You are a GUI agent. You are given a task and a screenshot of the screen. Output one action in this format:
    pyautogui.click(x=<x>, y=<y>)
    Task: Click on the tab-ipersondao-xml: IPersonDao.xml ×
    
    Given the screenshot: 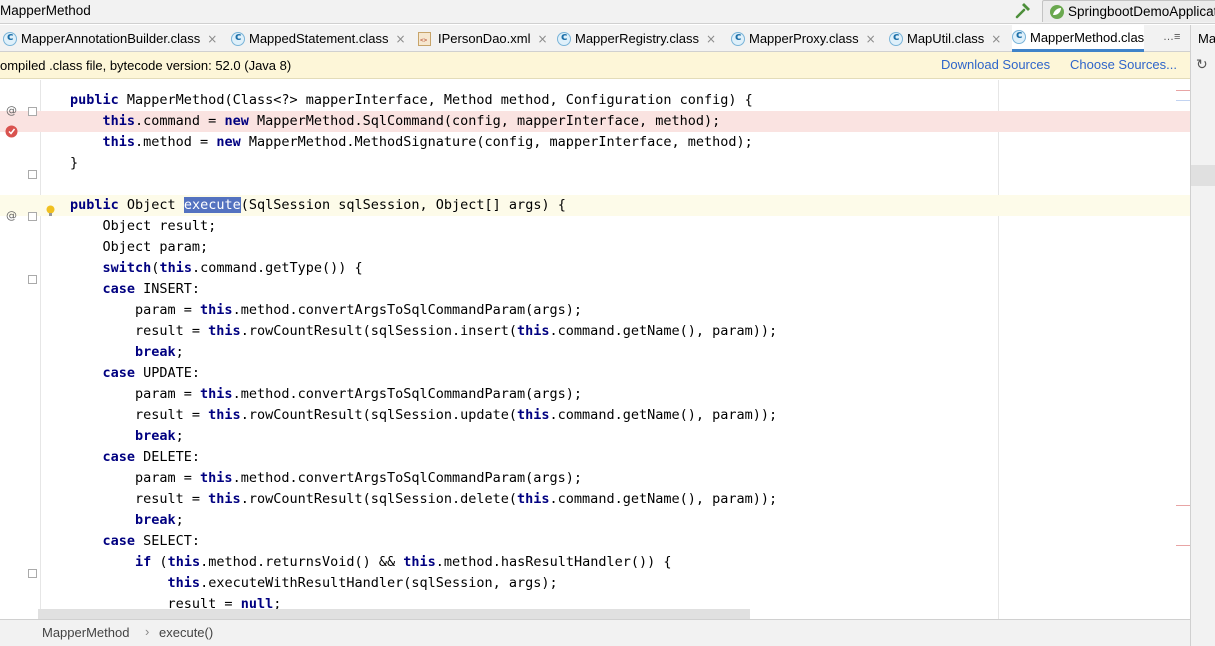 What is the action you would take?
    pyautogui.click(x=483, y=38)
    